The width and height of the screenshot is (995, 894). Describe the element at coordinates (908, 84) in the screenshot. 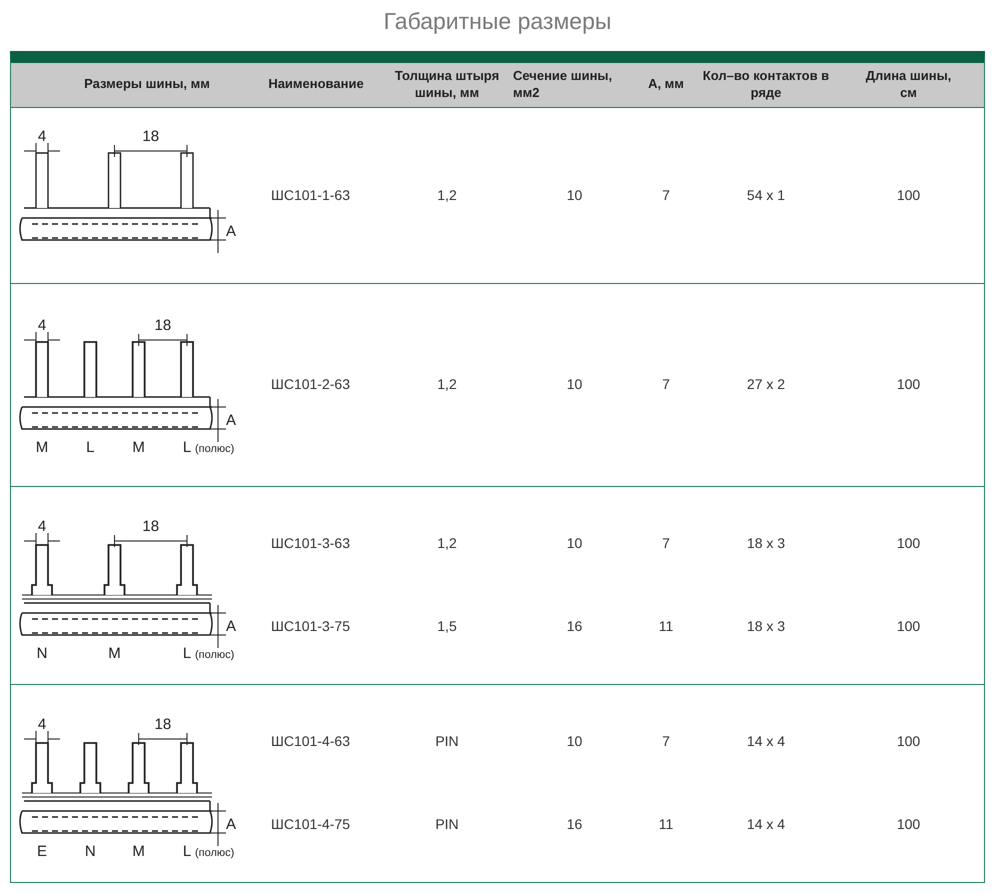

I see `column-header: Длина шины, см` at that location.